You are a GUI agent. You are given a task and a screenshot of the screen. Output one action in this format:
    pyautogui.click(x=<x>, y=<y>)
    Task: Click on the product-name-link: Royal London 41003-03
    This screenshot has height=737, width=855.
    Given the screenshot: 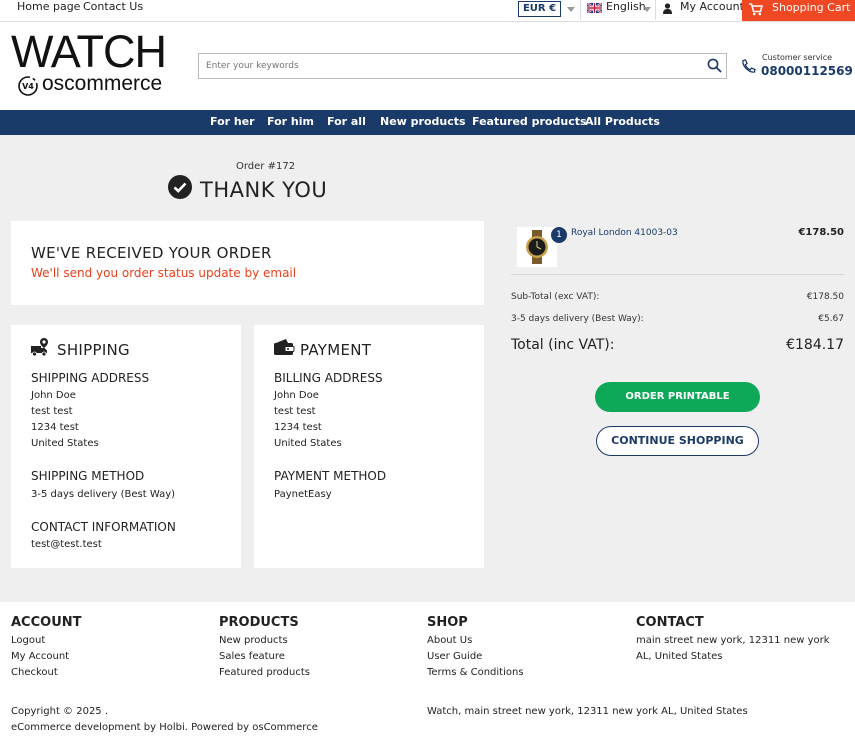 What is the action you would take?
    pyautogui.click(x=624, y=233)
    